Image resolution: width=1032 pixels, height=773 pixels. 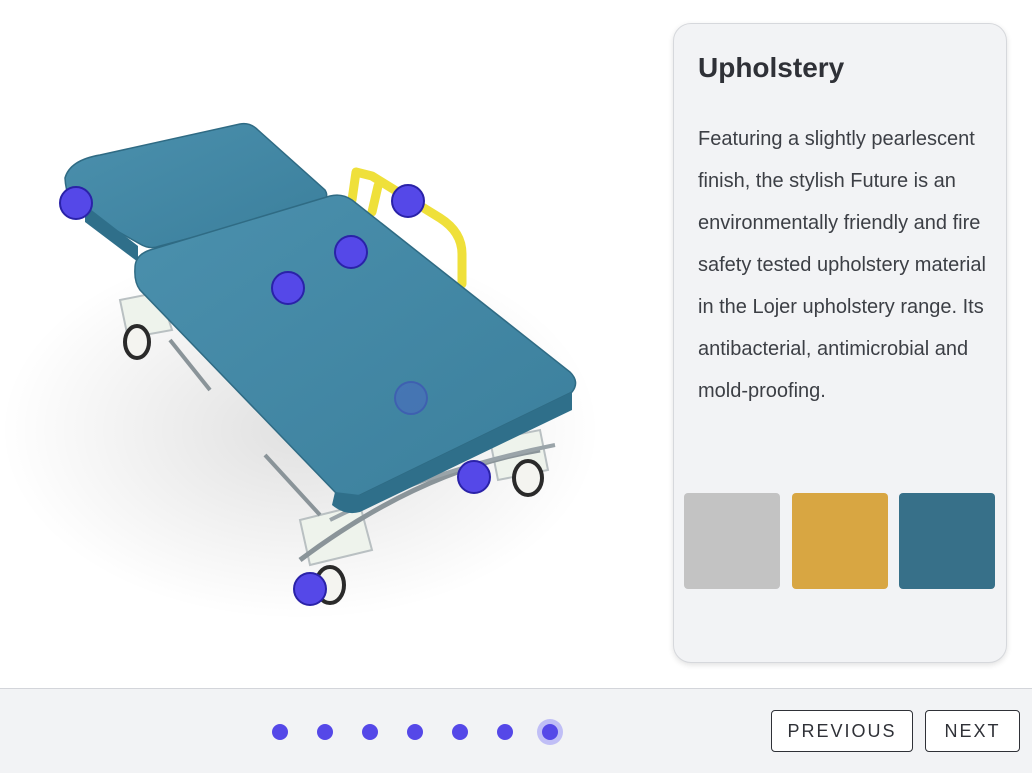 What do you see at coordinates (408, 201) in the screenshot?
I see `hotspot-side-rail` at bounding box center [408, 201].